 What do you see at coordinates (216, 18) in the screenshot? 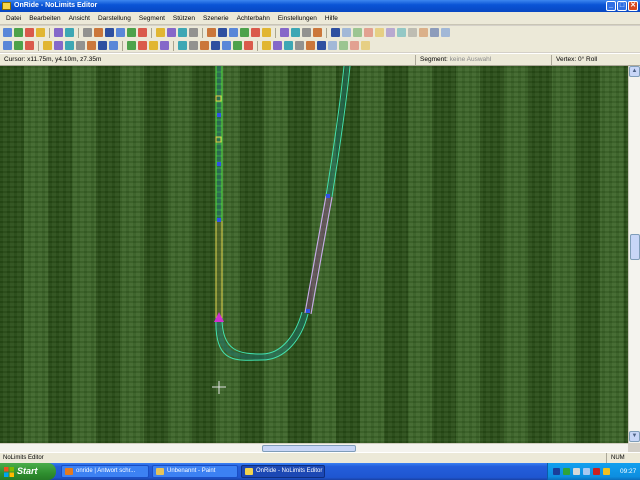
I see `menu-item-szenerie: Szenerie` at bounding box center [216, 18].